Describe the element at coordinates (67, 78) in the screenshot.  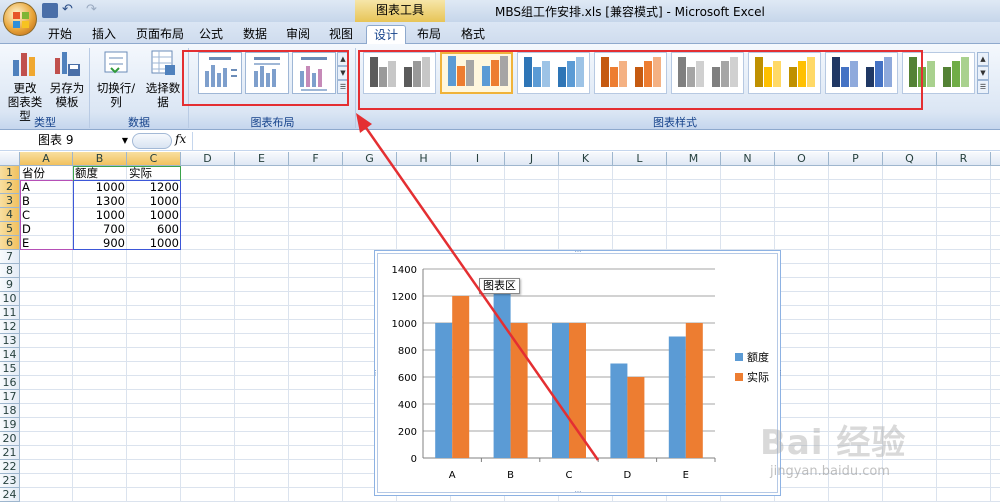
I see `save-as-template-button: 另存为 模板` at that location.